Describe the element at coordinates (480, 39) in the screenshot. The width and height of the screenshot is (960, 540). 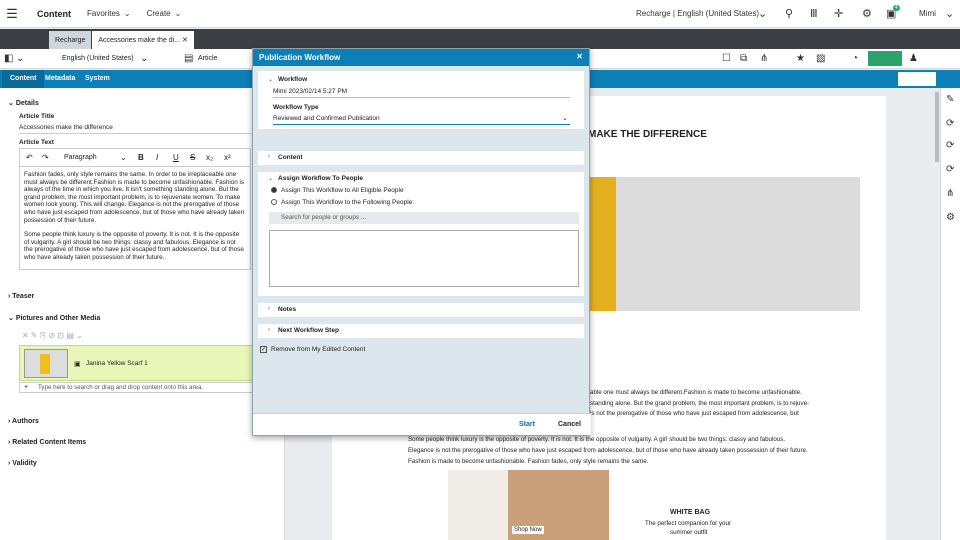
I see `tab-bar: Recharge Accessories make the di... ✕` at that location.